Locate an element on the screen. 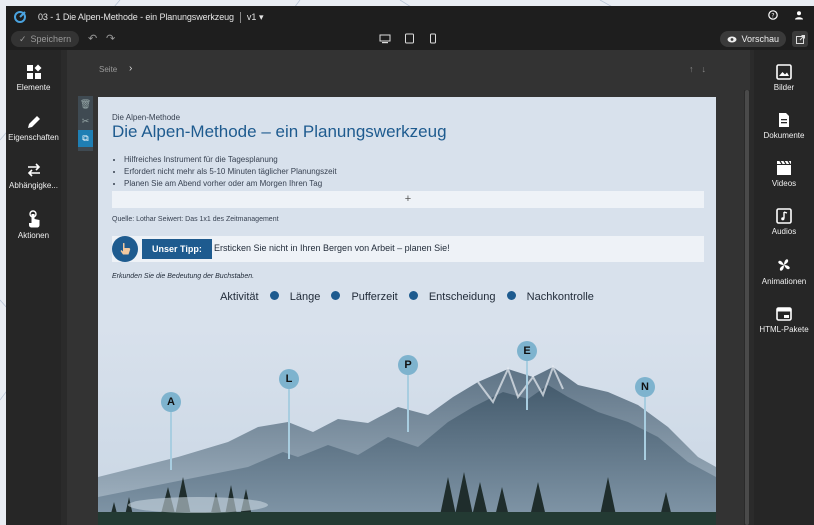  version-dropdown: v1 ▾ is located at coordinates (251, 17).